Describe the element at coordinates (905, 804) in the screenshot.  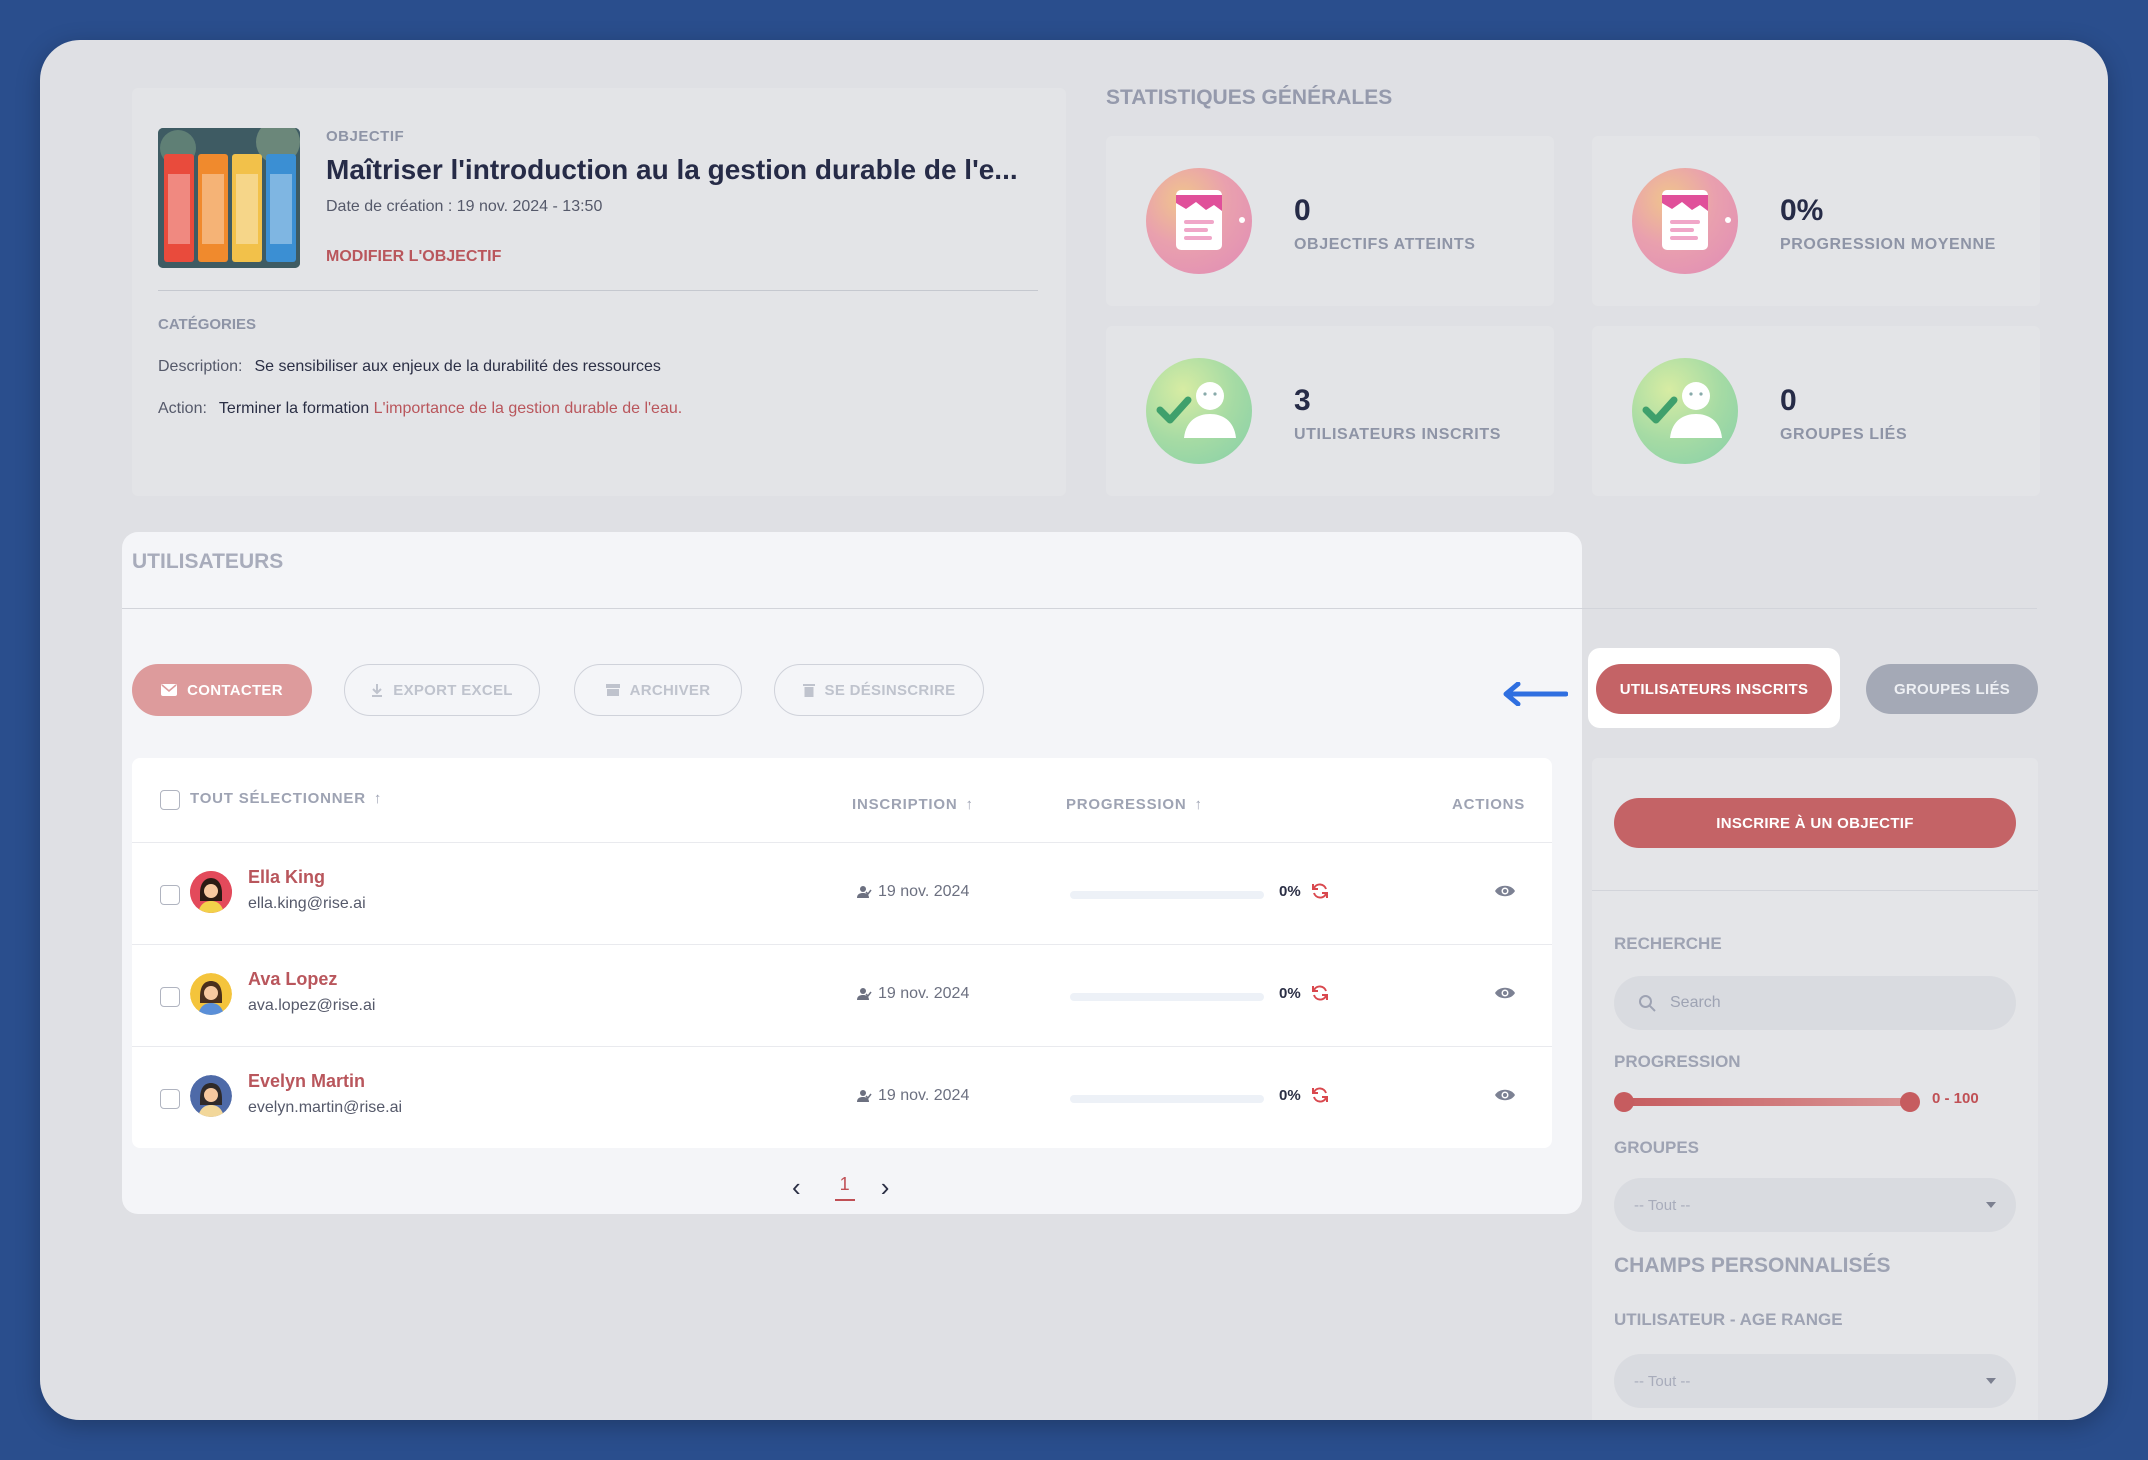
I see `column-inscription-label: INSCRIPTION` at that location.